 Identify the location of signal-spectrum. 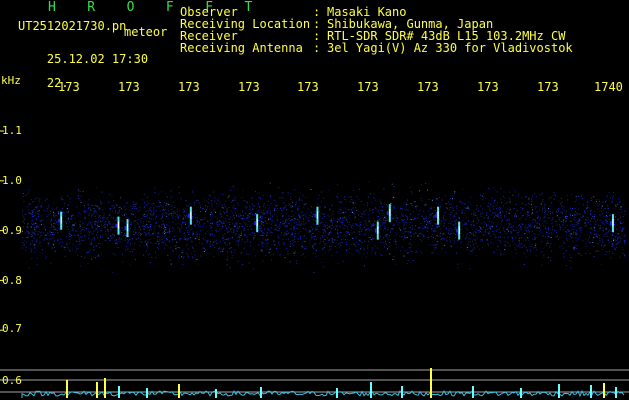
(323, 383).